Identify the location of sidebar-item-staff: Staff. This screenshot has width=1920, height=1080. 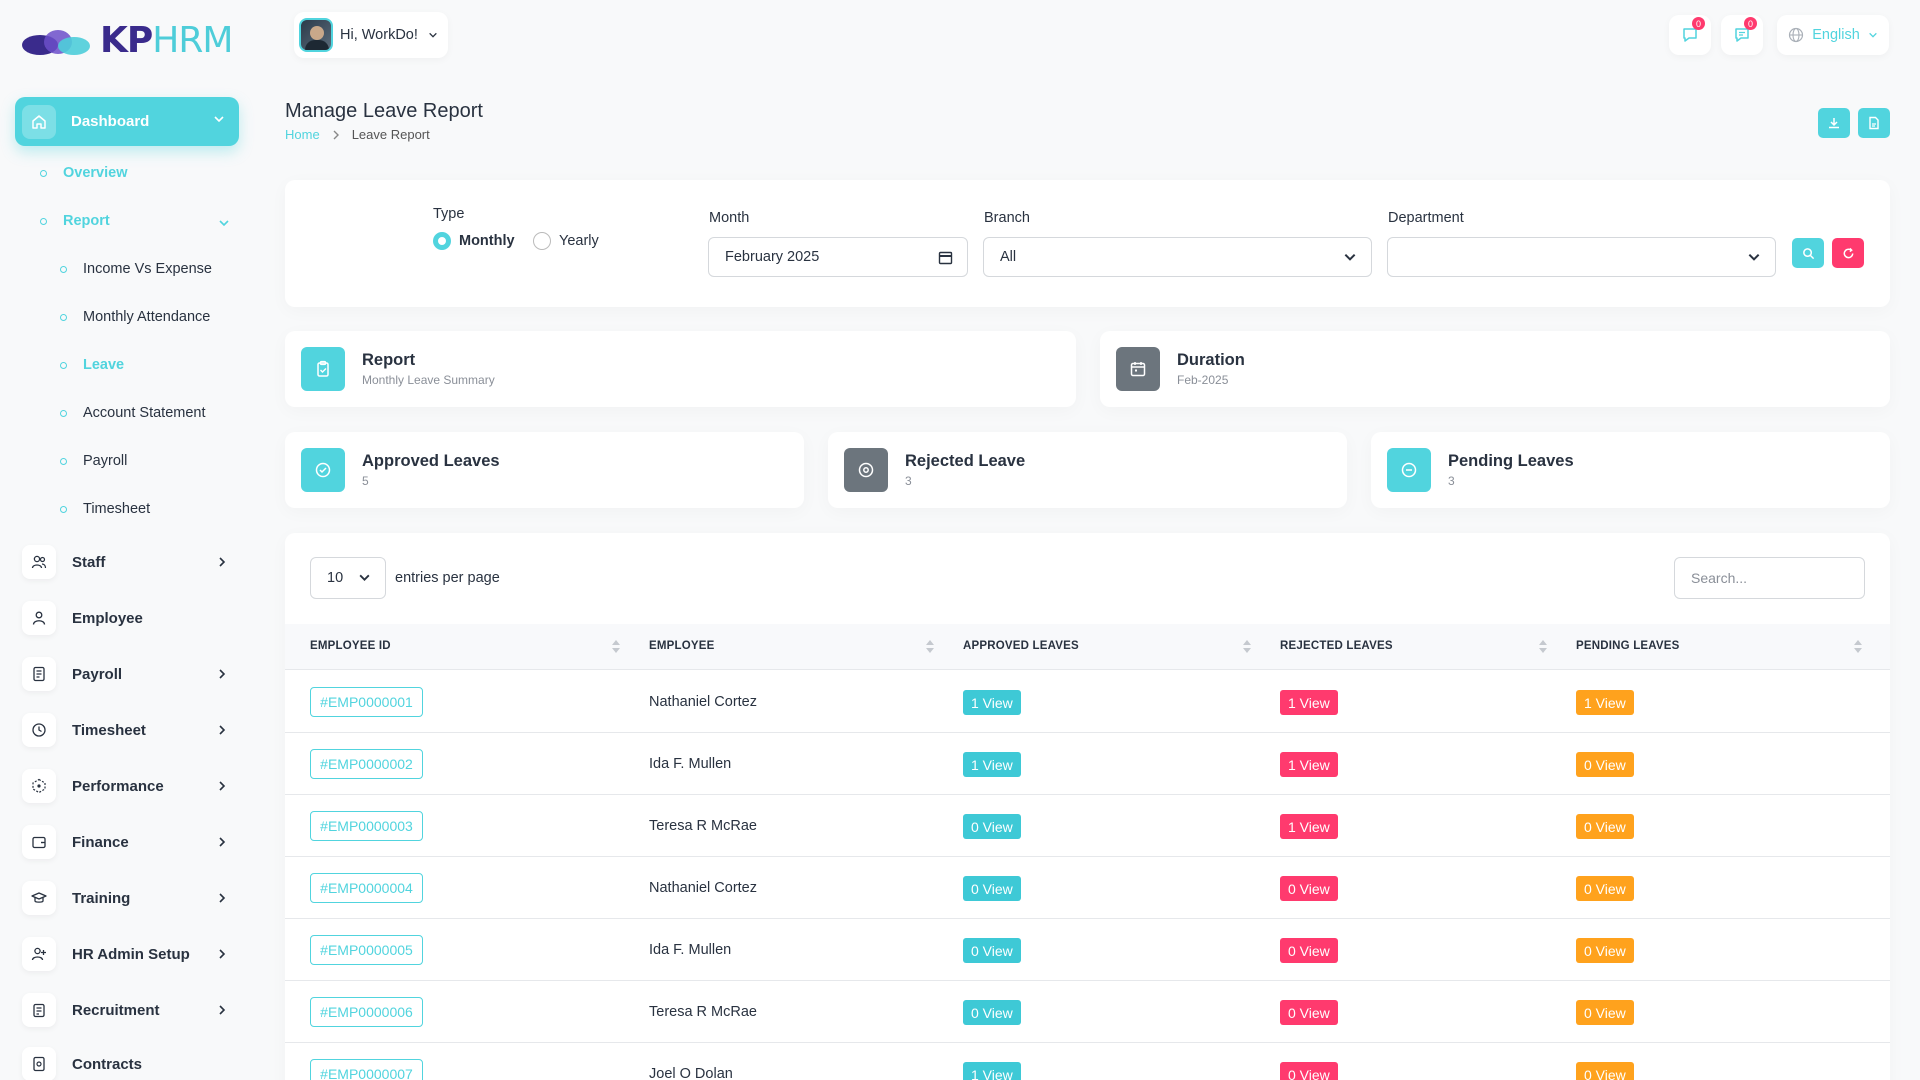
(129, 562).